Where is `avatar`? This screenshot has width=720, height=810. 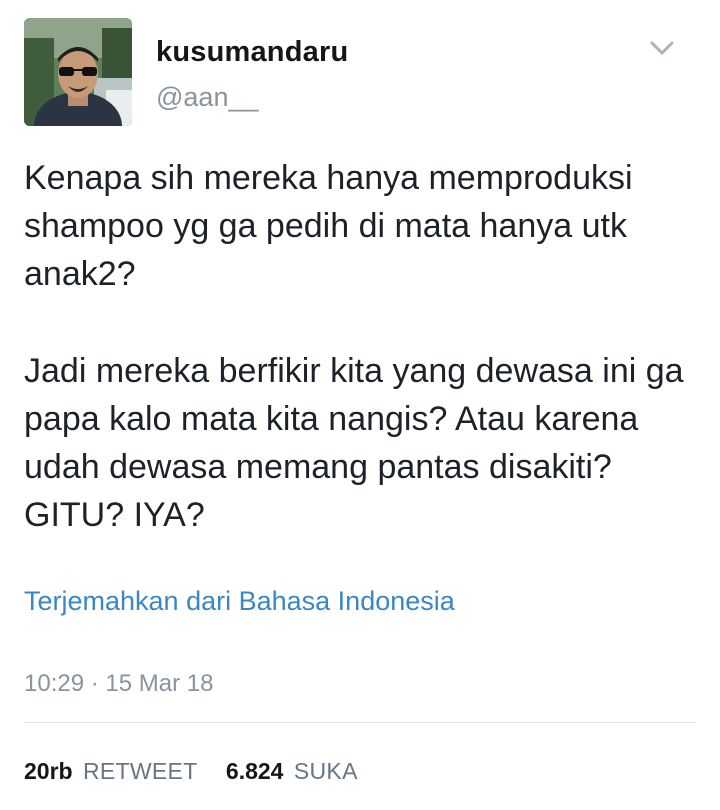 avatar is located at coordinates (78, 72).